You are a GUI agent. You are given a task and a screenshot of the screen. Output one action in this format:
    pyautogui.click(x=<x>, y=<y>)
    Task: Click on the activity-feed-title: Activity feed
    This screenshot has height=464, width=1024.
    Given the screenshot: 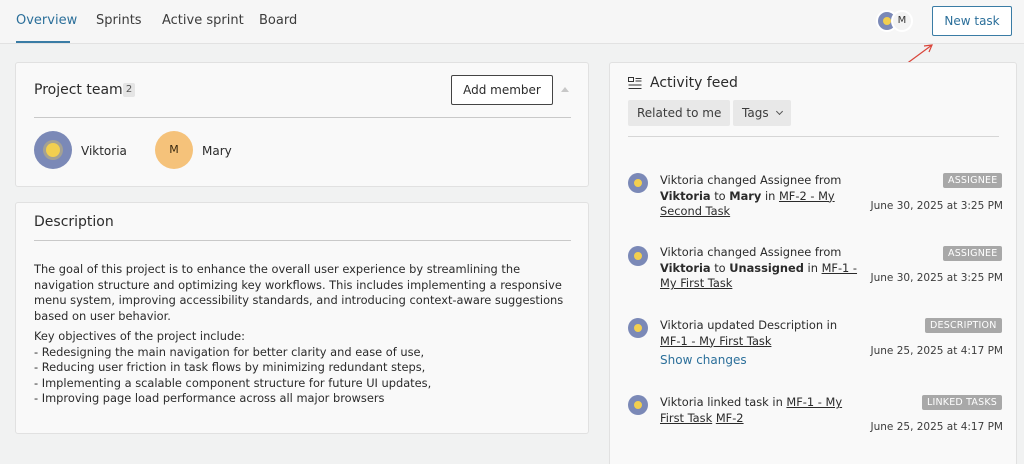 What is the action you would take?
    pyautogui.click(x=694, y=83)
    